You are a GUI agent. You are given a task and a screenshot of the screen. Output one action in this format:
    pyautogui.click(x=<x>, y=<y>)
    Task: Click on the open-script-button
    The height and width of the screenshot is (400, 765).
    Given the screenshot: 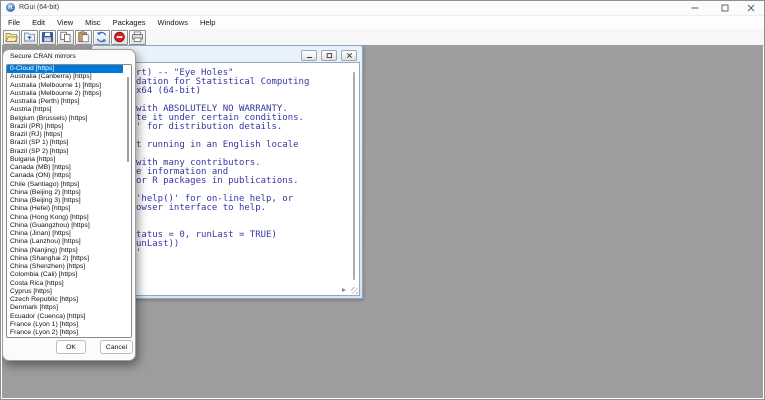 What is the action you would take?
    pyautogui.click(x=11, y=37)
    